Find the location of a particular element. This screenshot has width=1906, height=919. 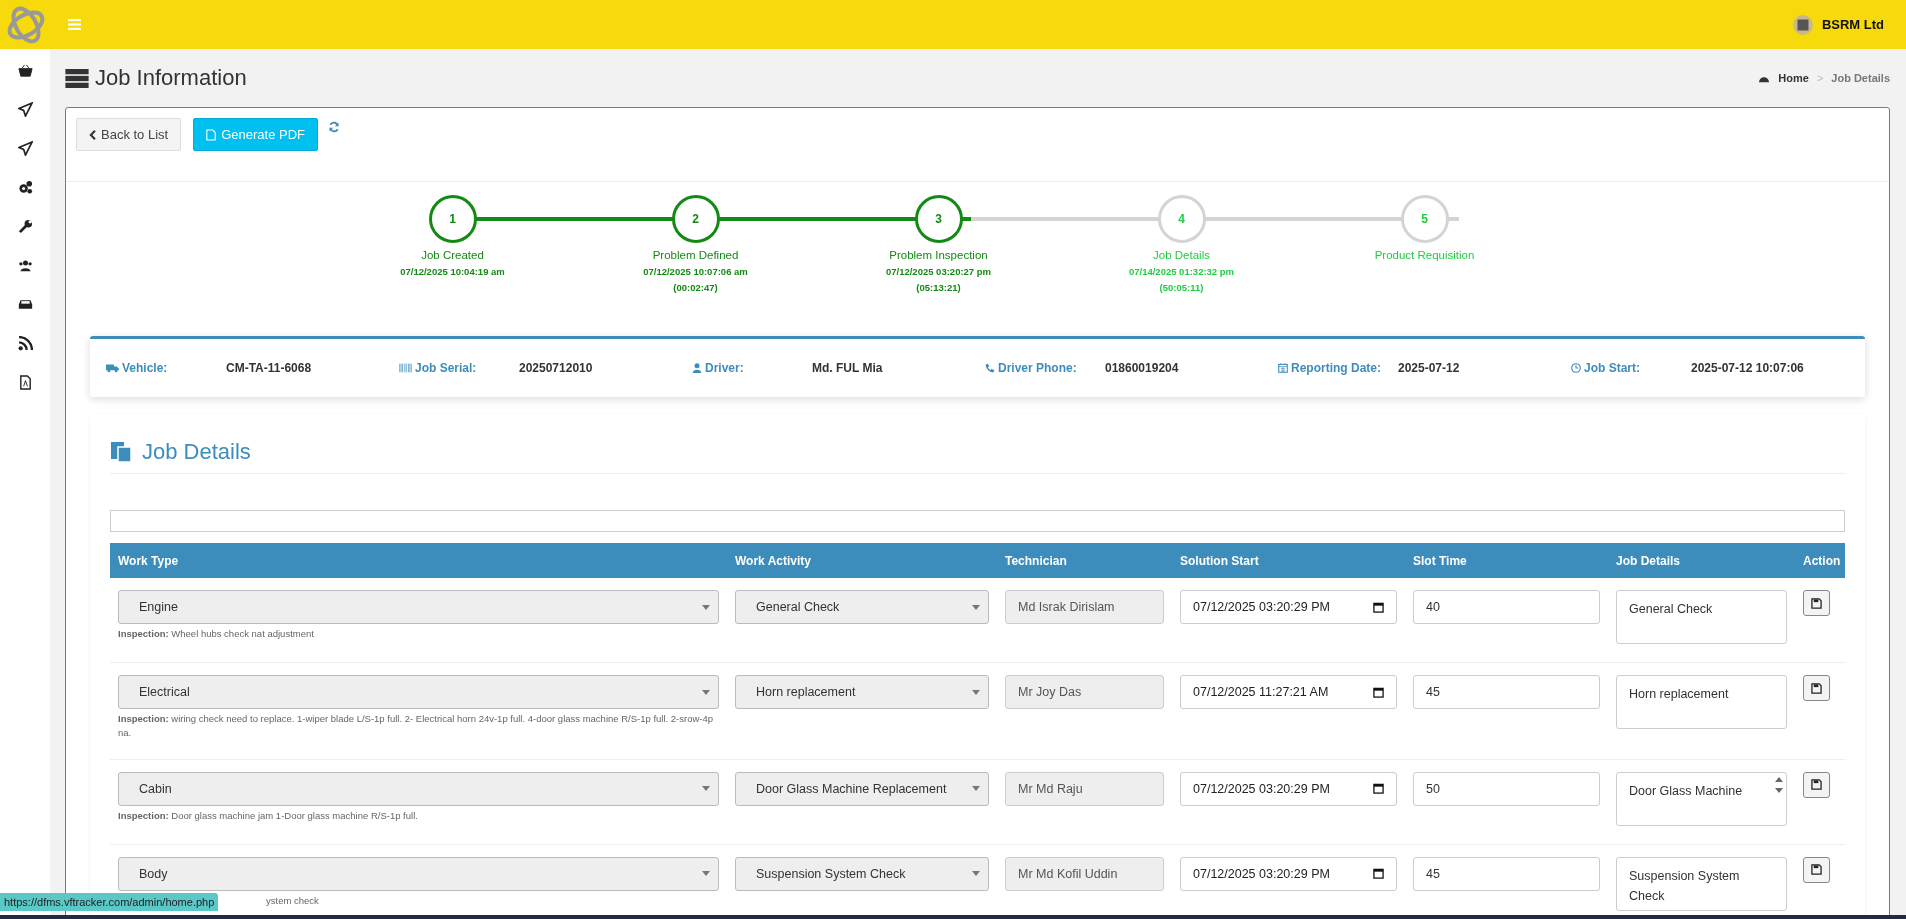

solution-start-field: 07/12/2025 11:27:21 AM is located at coordinates (1288, 692).